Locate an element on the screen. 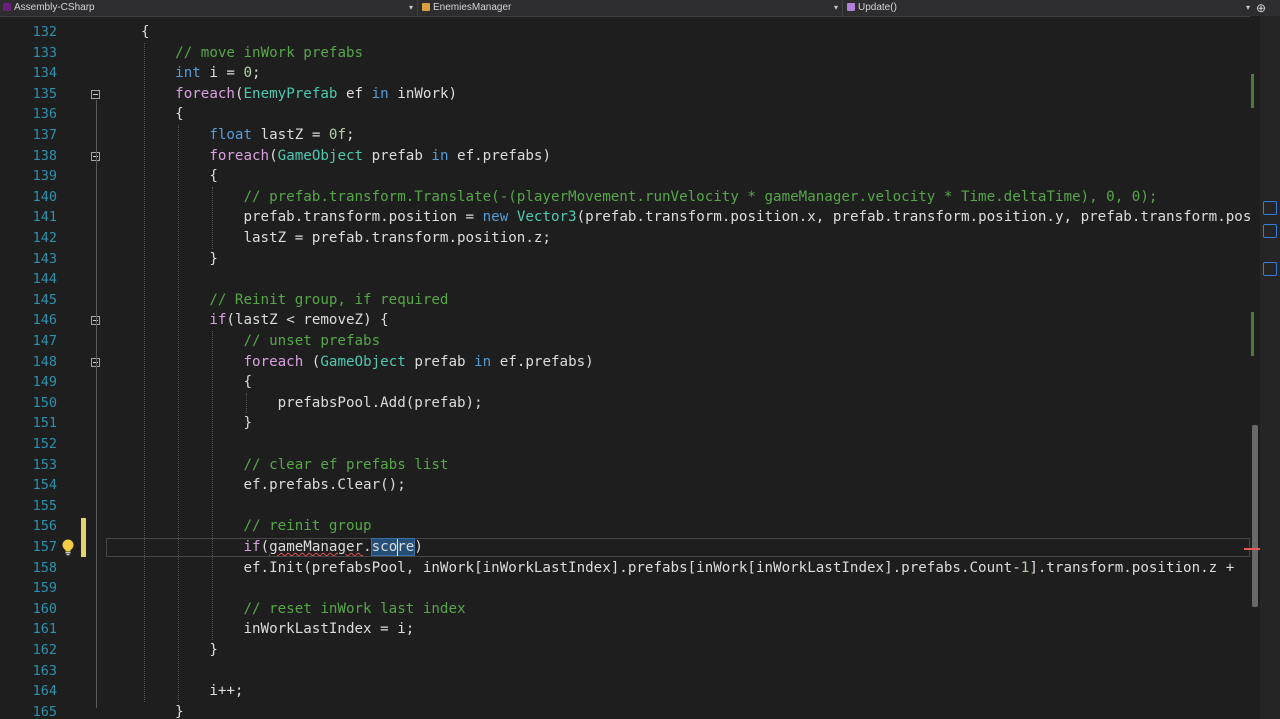  line-number: 152 is located at coordinates (44, 444).